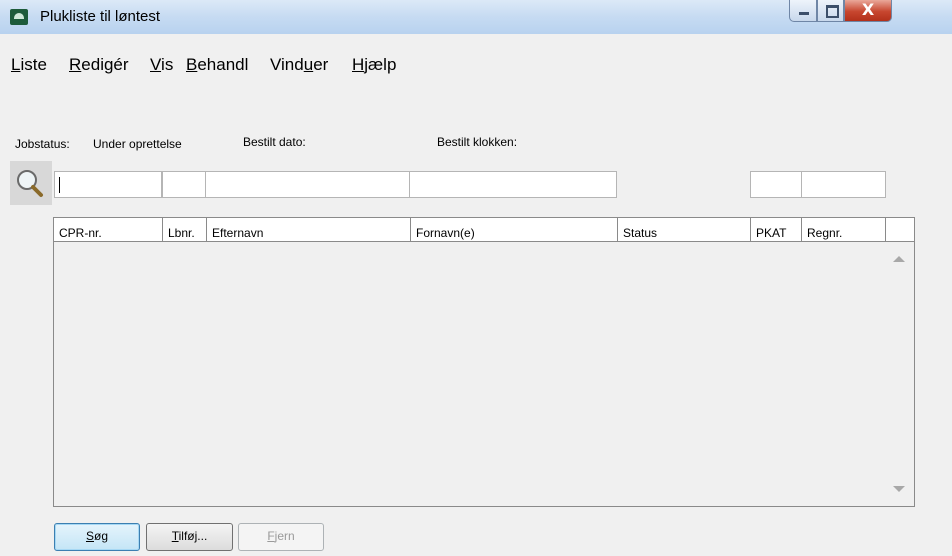  I want to click on scroll-down-icon, so click(899, 489).